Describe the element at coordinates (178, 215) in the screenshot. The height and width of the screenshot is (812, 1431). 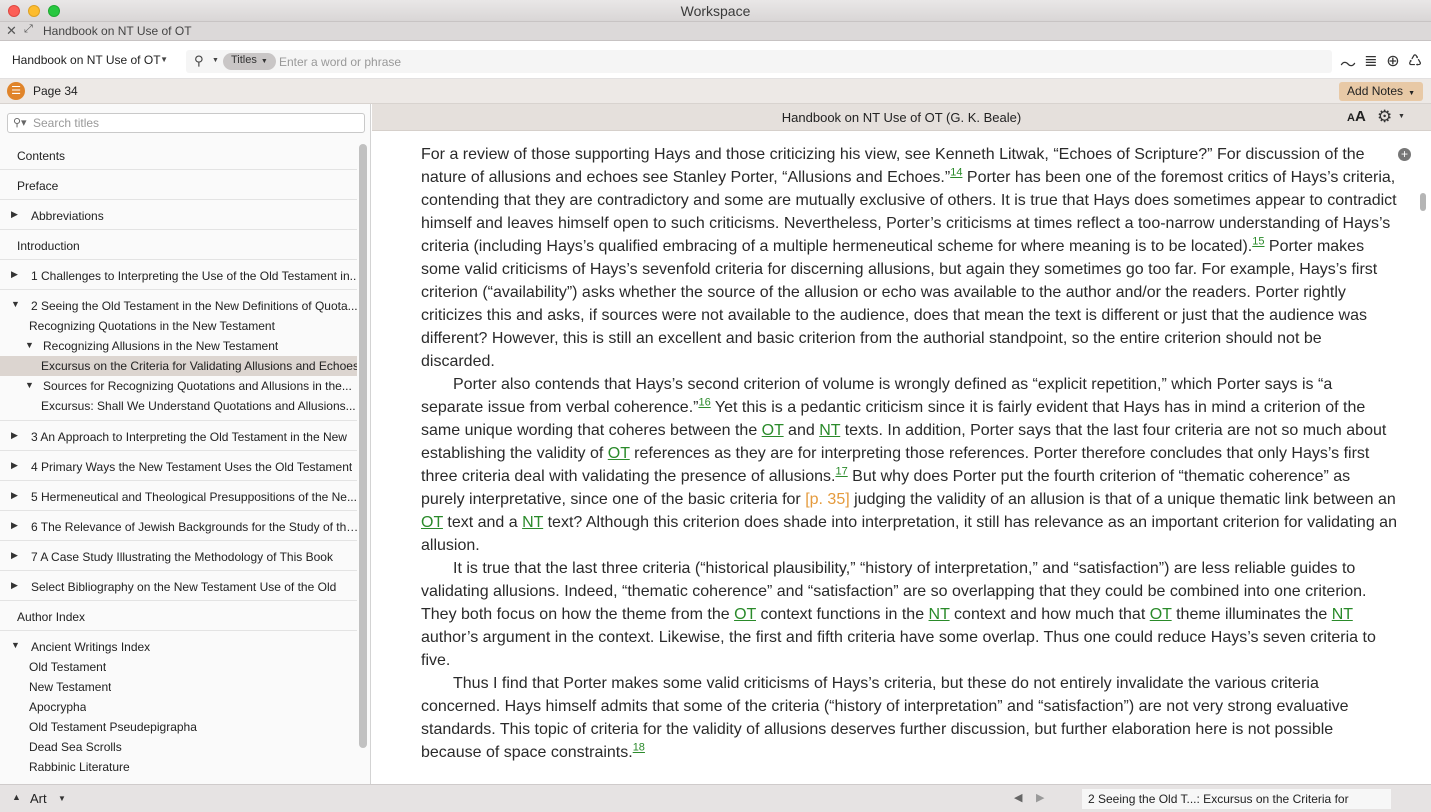
I see `toc-item-abbreviations: ▶ Abbreviations` at that location.